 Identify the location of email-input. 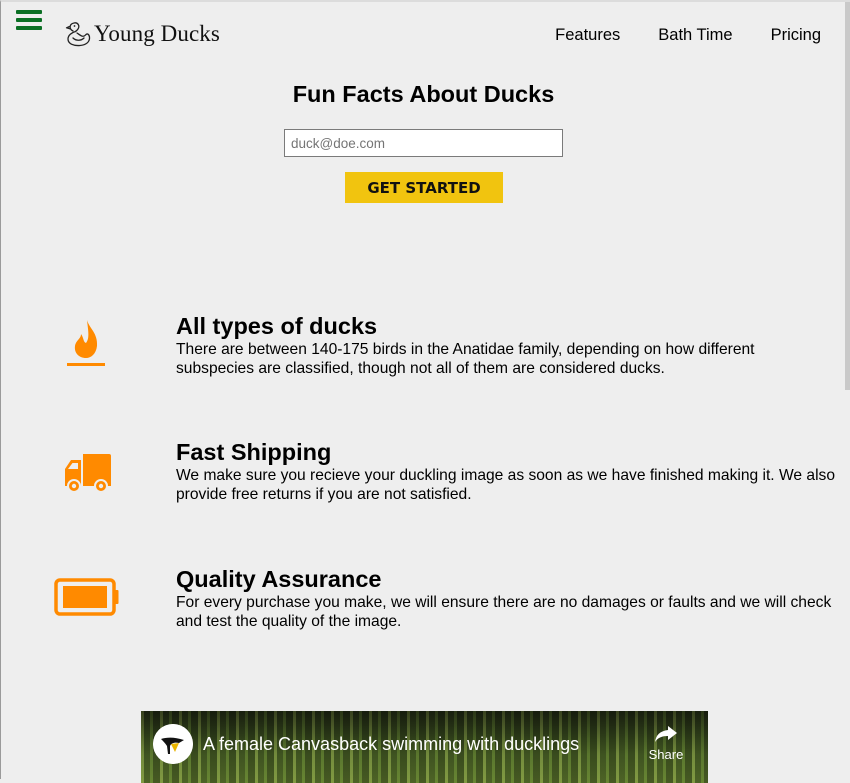
(423, 143).